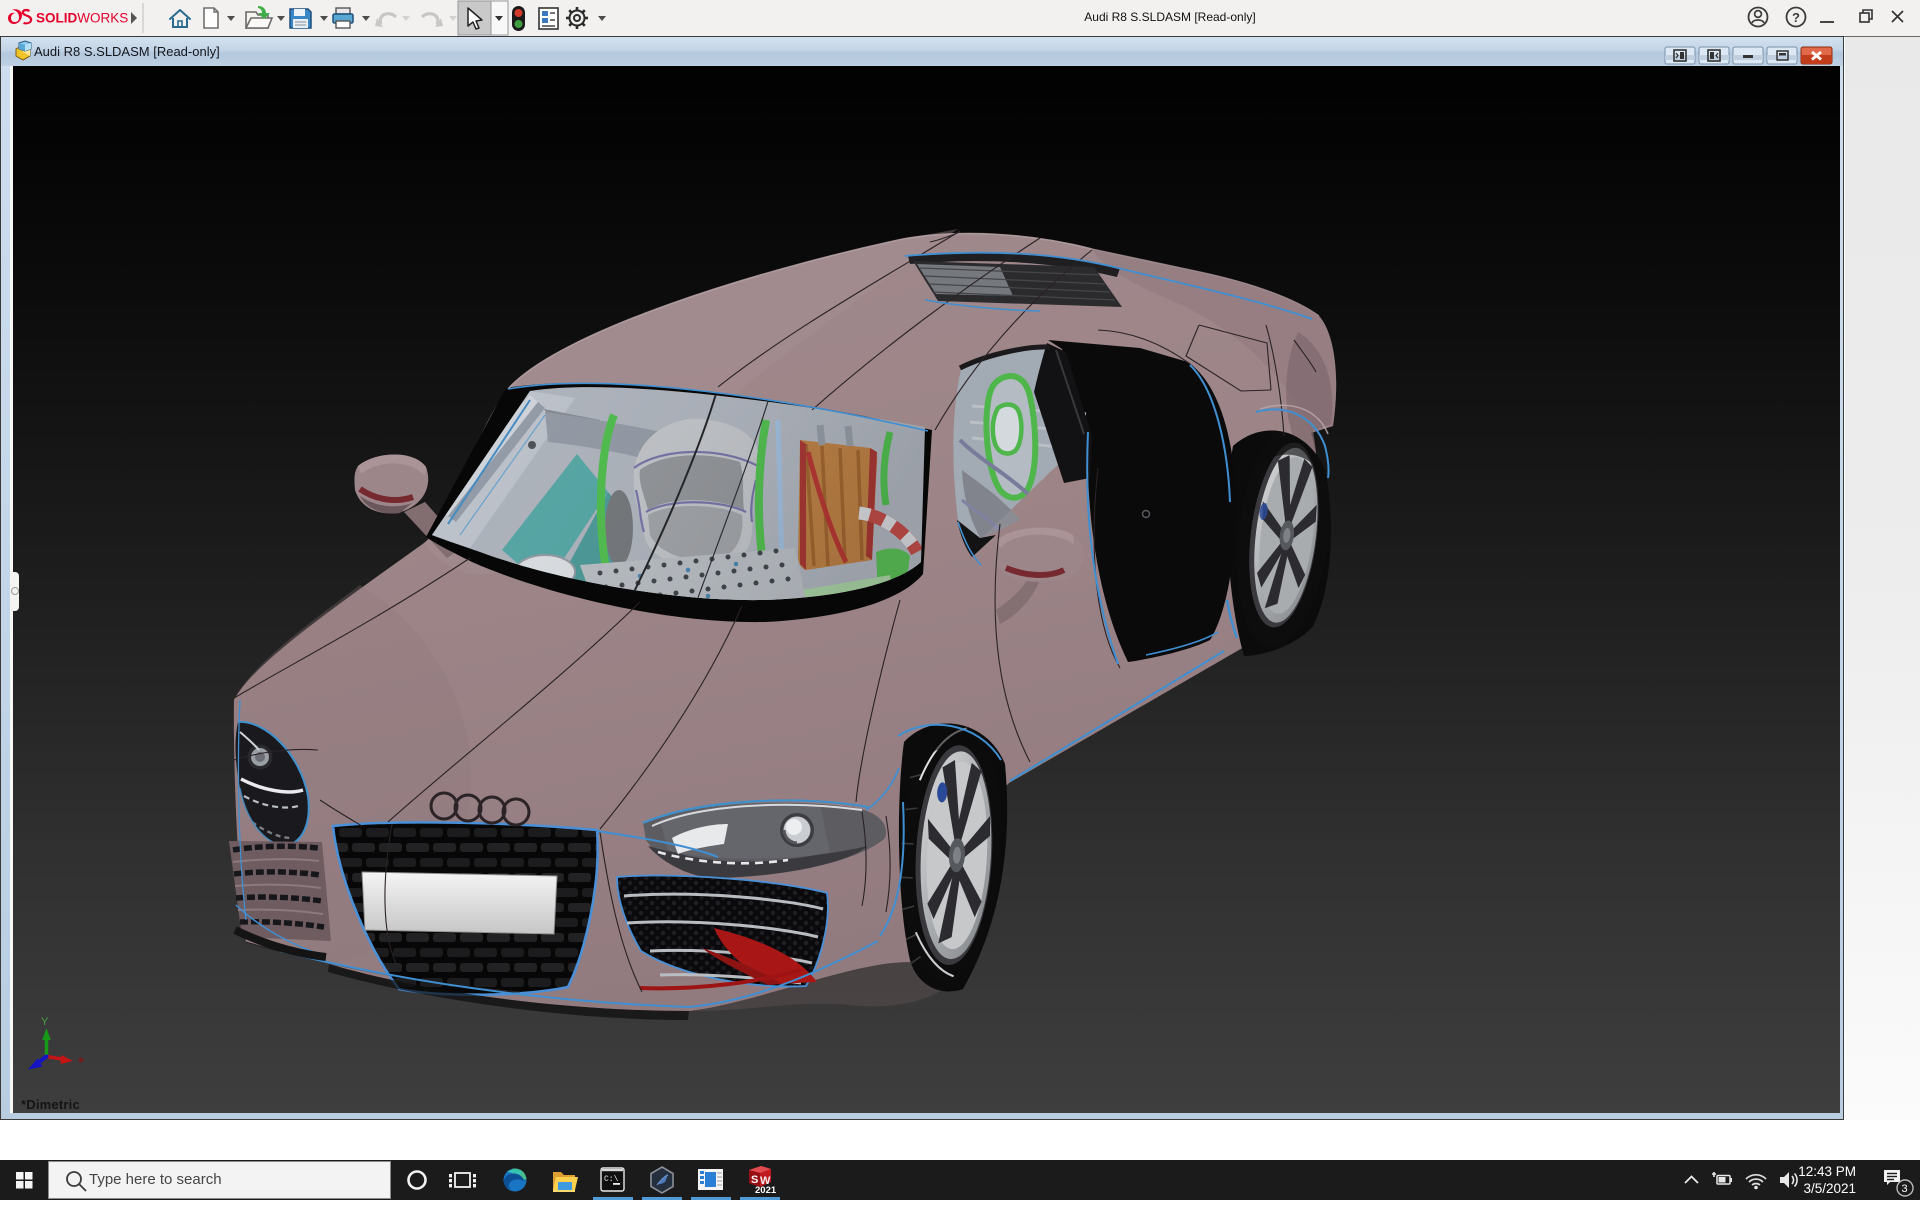  Describe the element at coordinates (1905, 1189) in the screenshot. I see `svg-text: 3` at that location.